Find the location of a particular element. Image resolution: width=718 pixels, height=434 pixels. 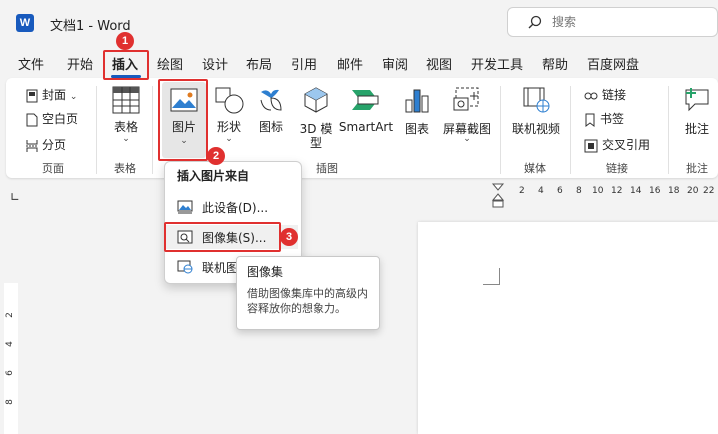

tooltip-description: 借助图像集库中的高级内容释放你的想象力。 is located at coordinates (307, 301).